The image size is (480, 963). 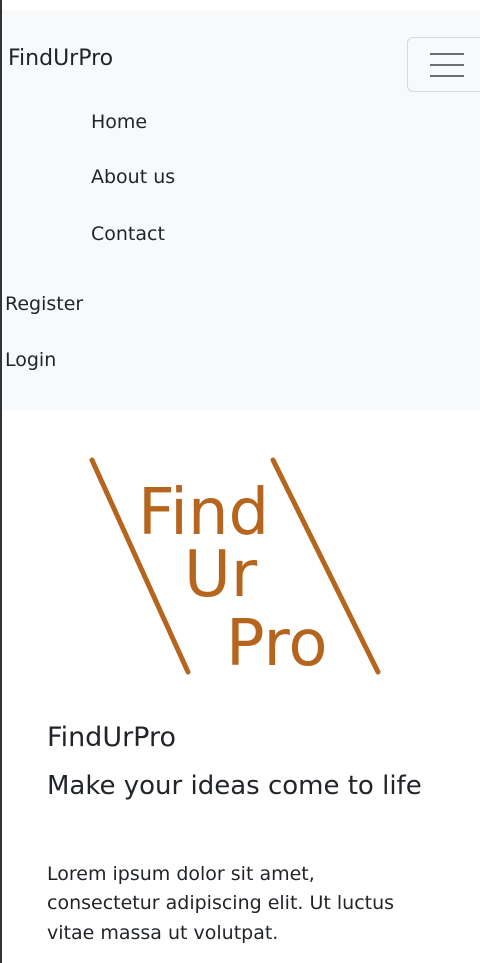 I want to click on nav-link-about-us: About us, so click(x=133, y=177).